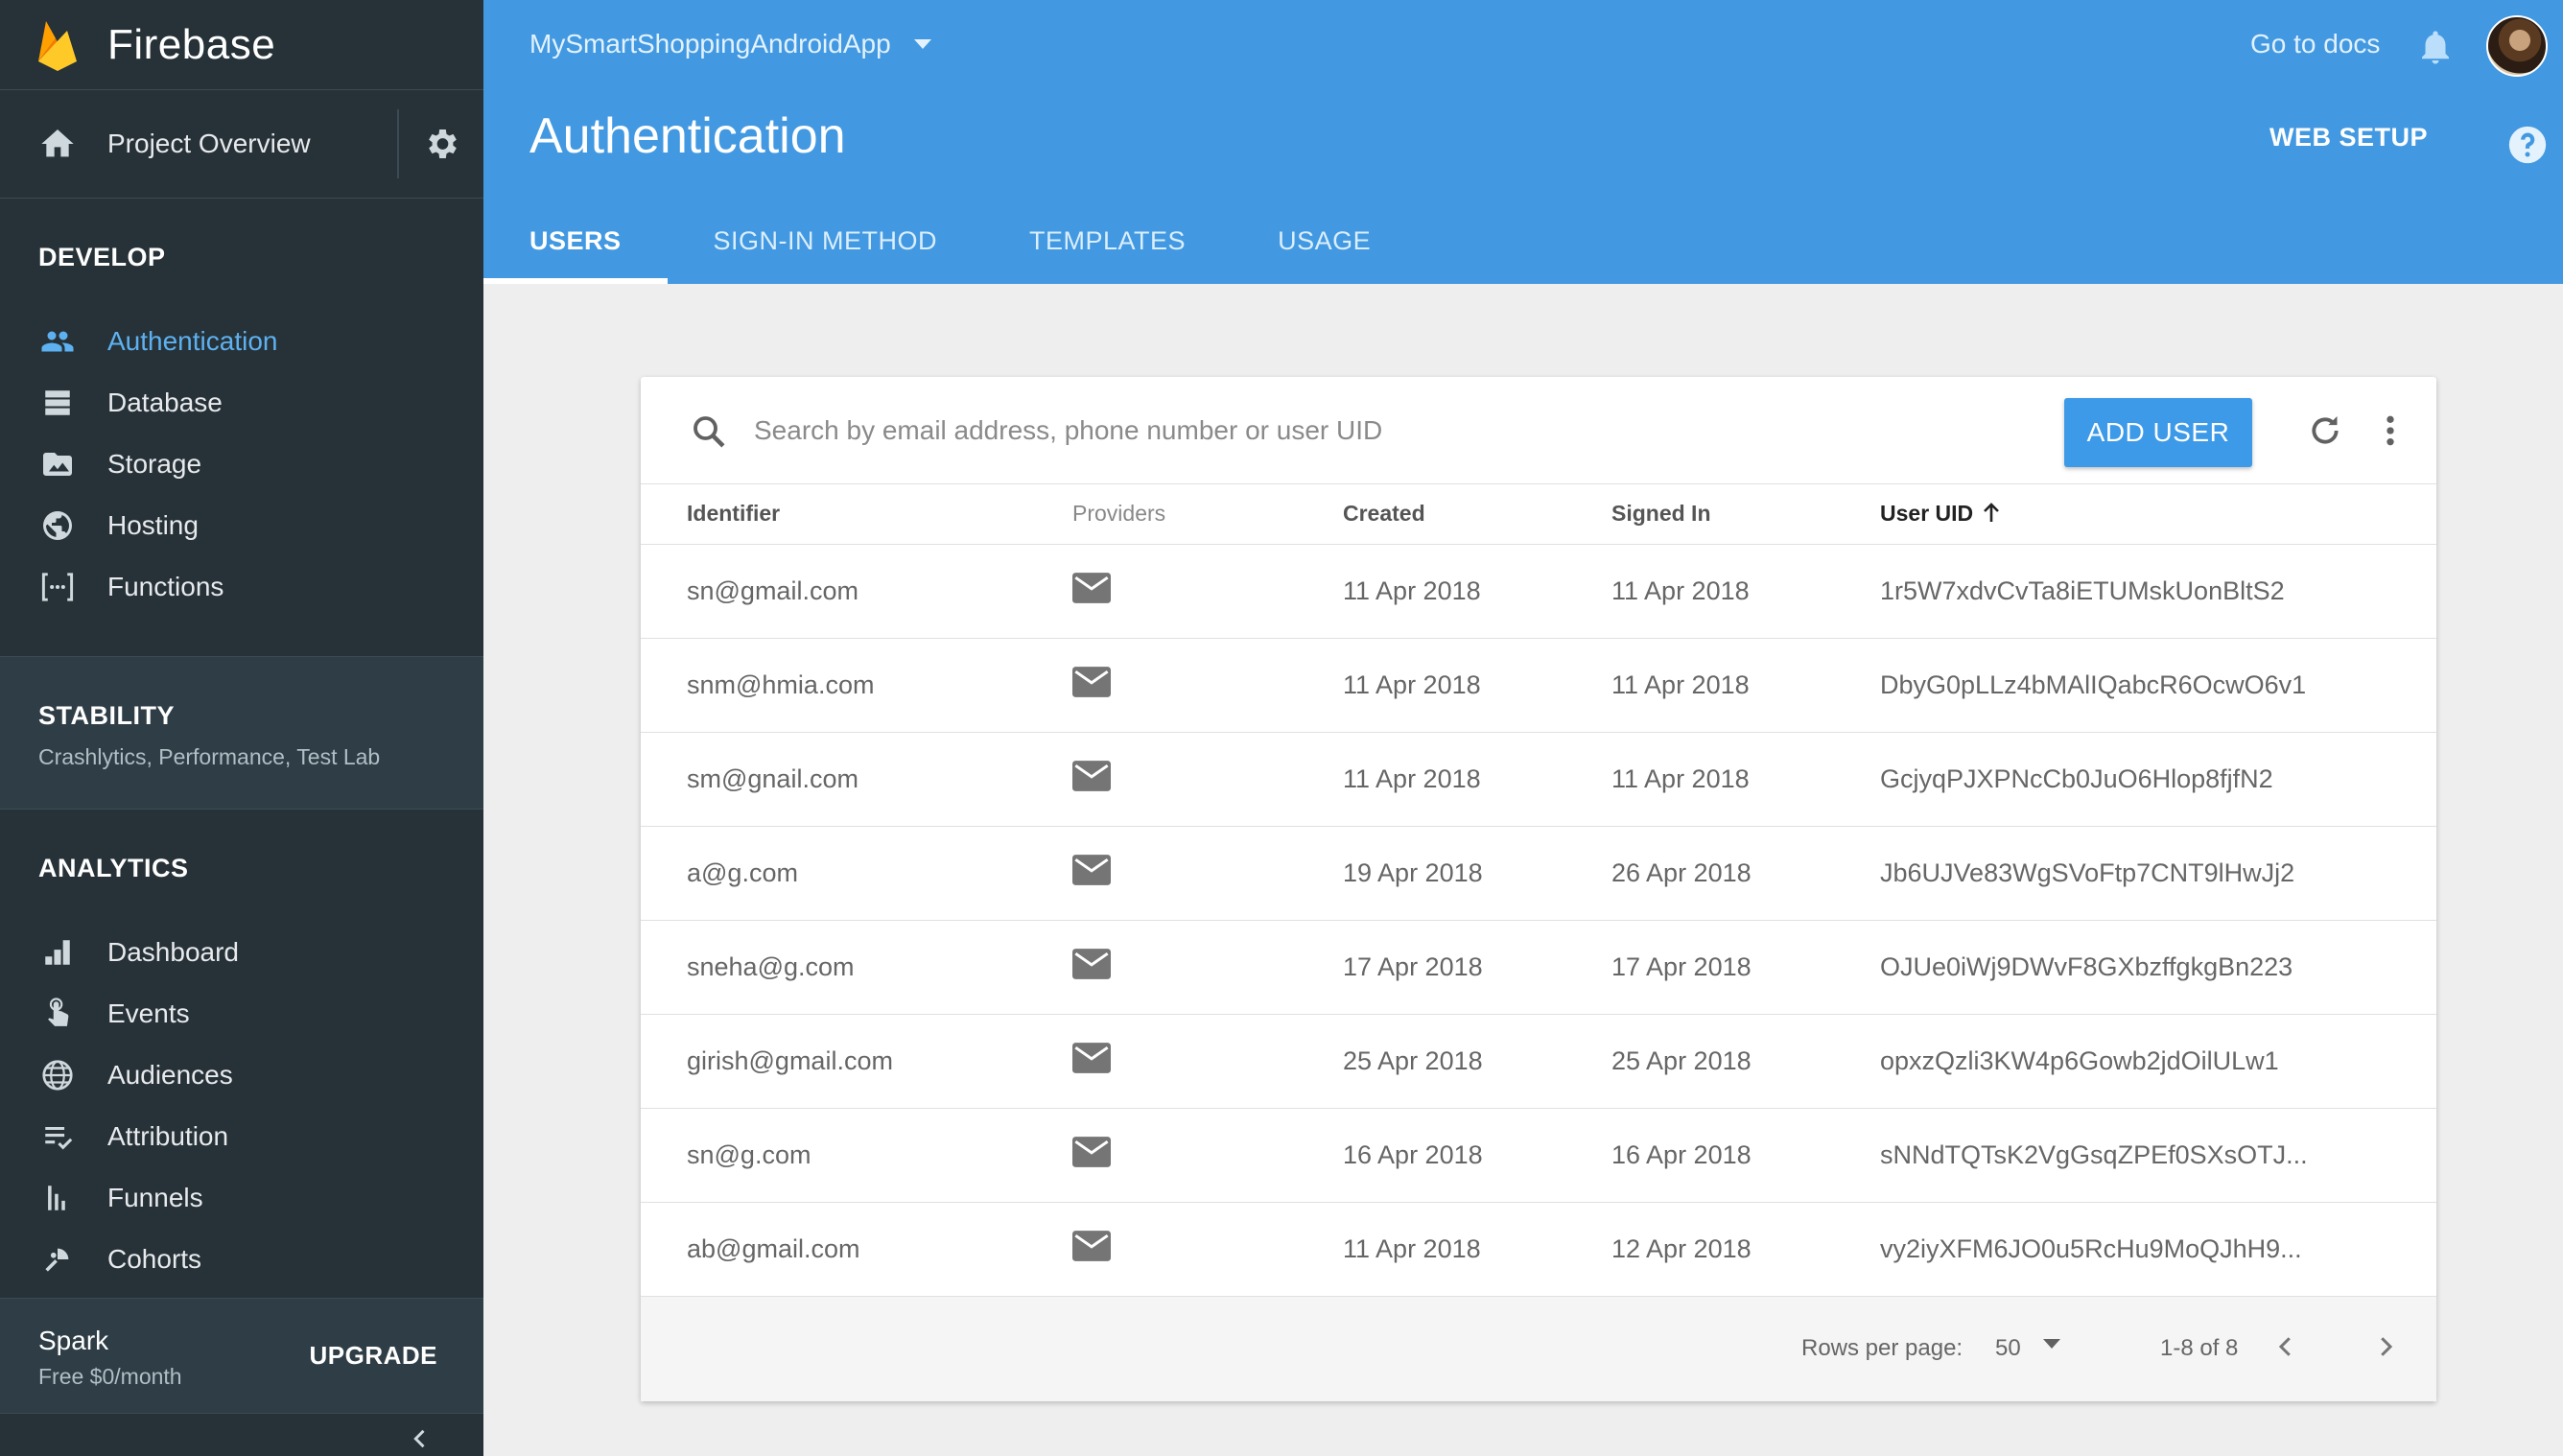 This screenshot has width=2563, height=1456. I want to click on cell-user-uid: OJUe0iWj9DWvF8GXbzffgkgBn223, so click(2086, 966).